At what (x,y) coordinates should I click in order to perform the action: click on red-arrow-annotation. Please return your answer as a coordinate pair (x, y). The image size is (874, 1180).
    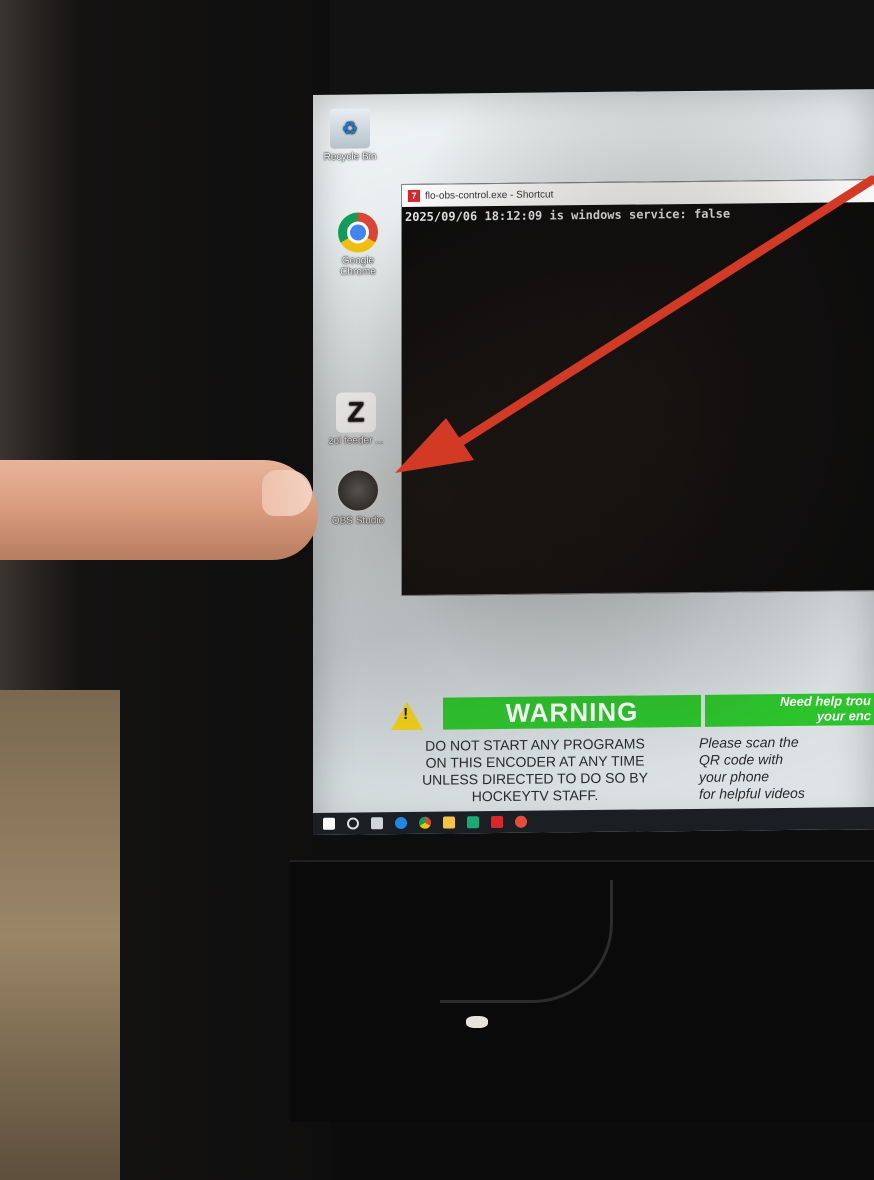
    Looking at the image, I should click on (634, 324).